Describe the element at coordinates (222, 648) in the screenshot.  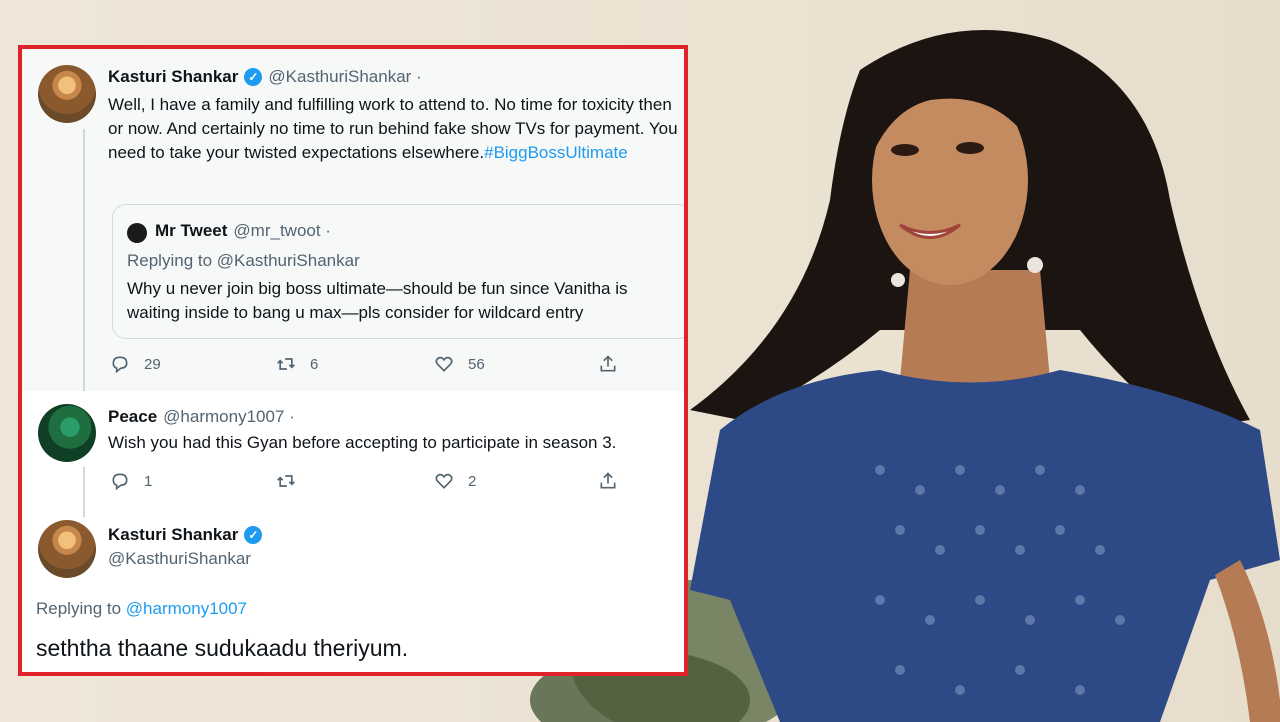
I see `tweet-text: seththa thaane sudukaadu theriyum.` at that location.